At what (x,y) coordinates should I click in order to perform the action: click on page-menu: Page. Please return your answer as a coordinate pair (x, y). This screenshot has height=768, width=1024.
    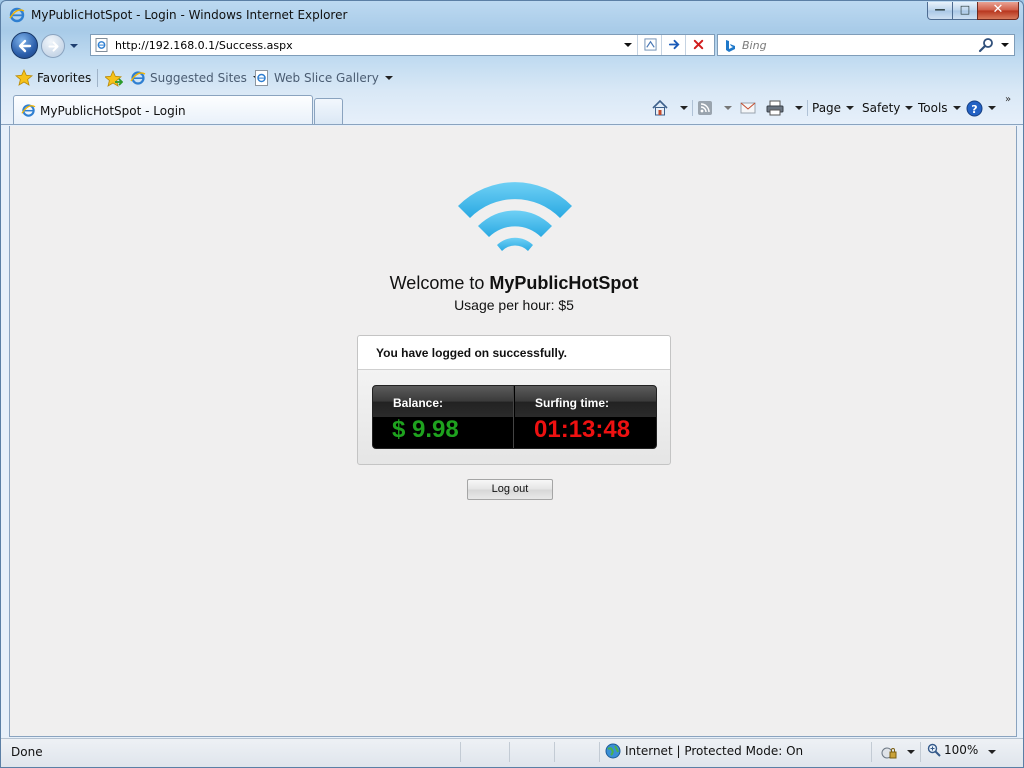
    Looking at the image, I should click on (833, 108).